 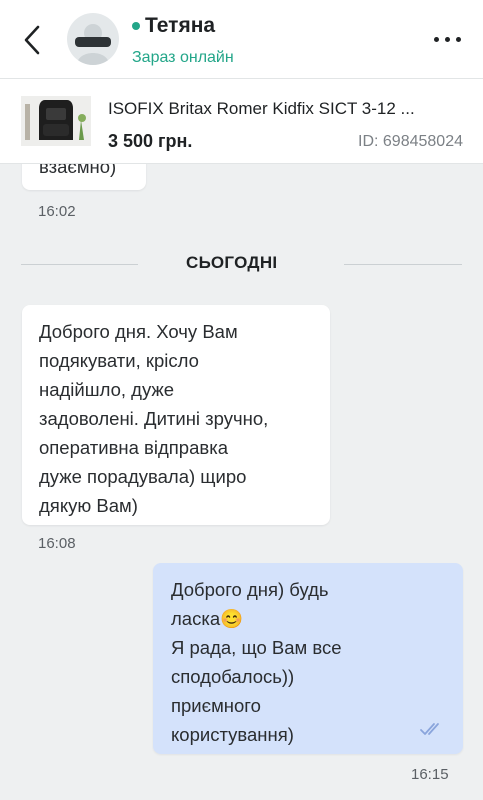 What do you see at coordinates (180, 26) in the screenshot?
I see `contact-name: Тетяна` at bounding box center [180, 26].